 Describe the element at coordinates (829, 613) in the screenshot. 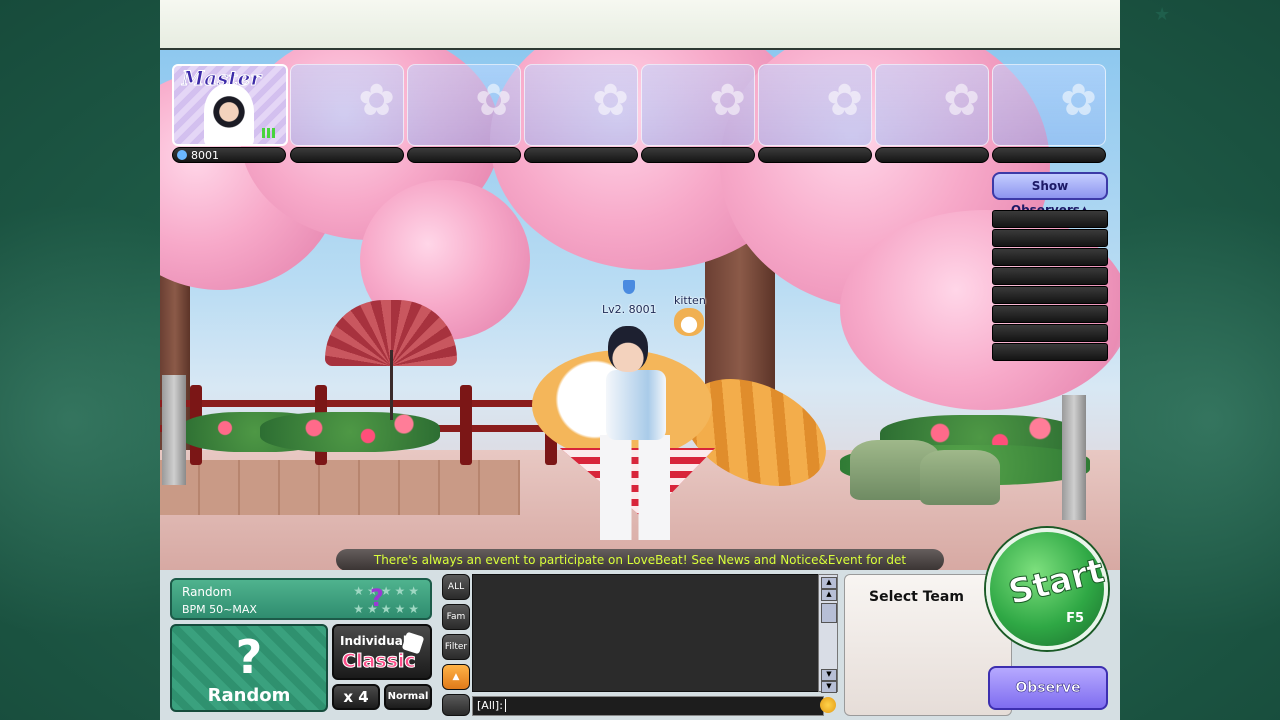

I see `scroll-thumb` at that location.